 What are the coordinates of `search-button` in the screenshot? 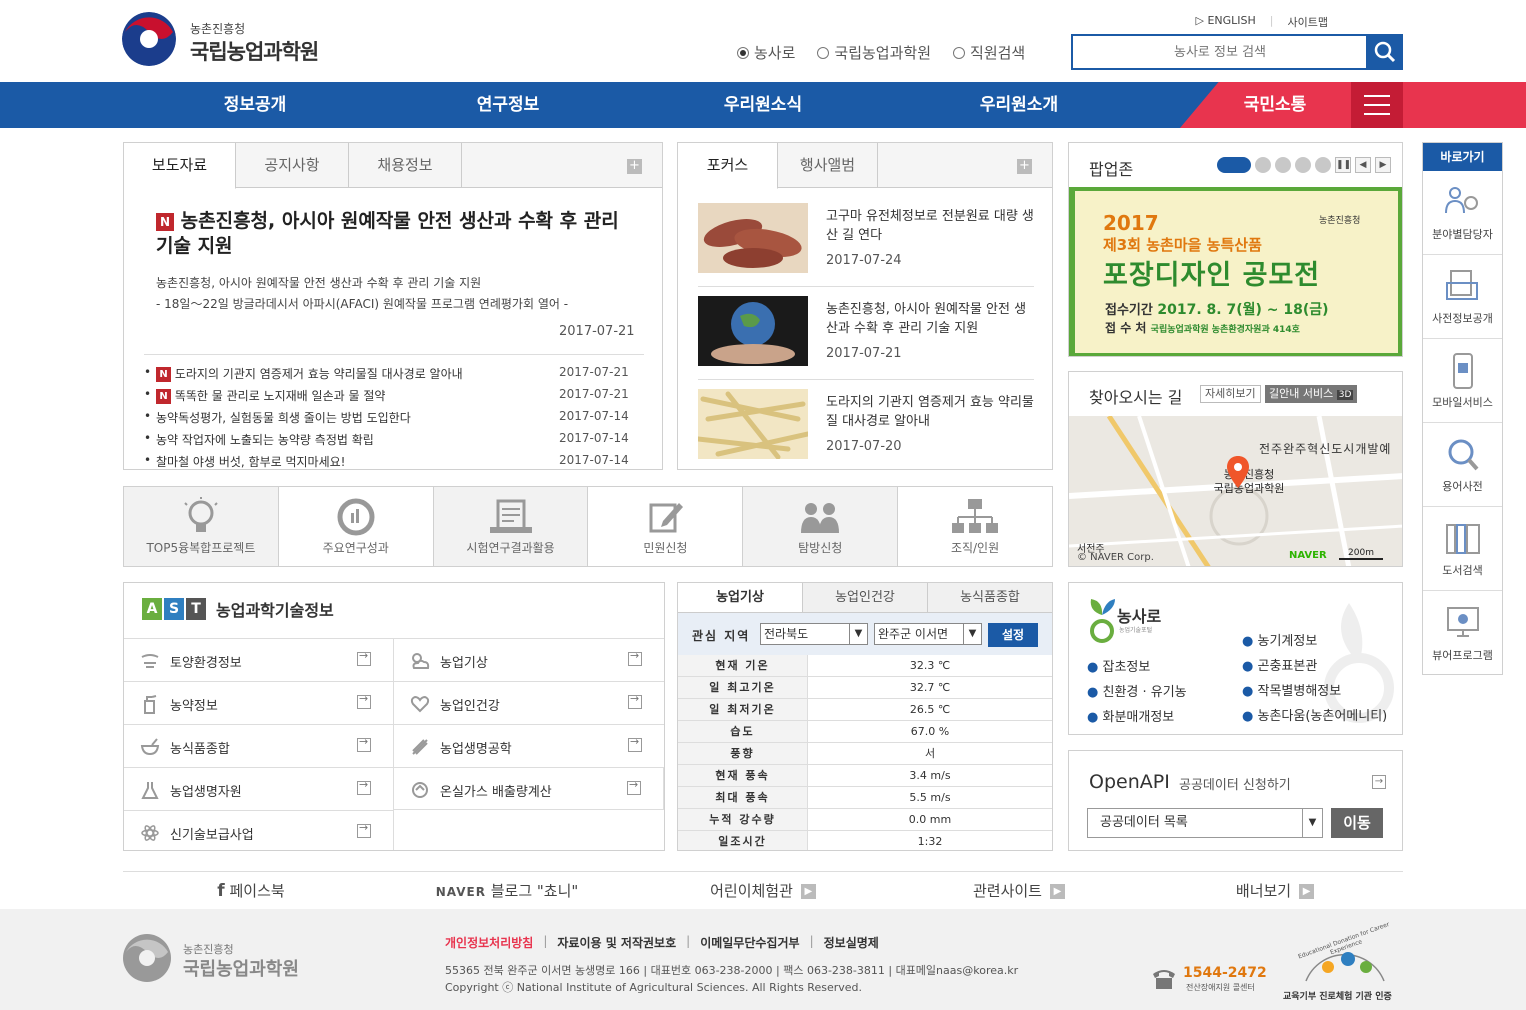 It's located at (1384, 52).